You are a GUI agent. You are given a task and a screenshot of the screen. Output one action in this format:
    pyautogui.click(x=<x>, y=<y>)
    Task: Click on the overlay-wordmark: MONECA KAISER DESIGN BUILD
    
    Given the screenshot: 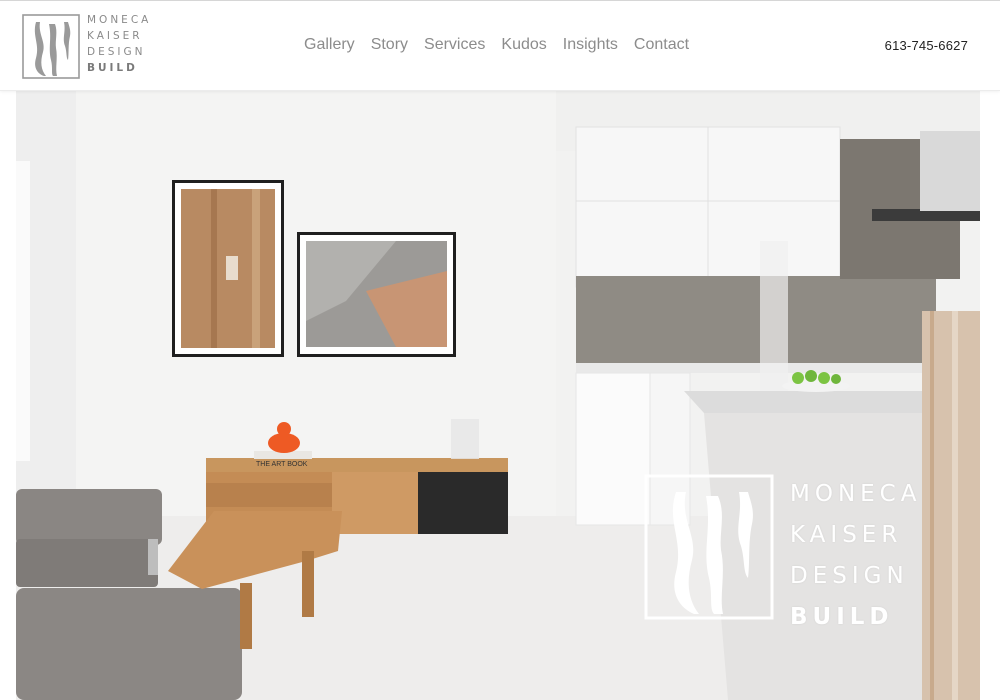 What is the action you would take?
    pyautogui.click(x=860, y=556)
    